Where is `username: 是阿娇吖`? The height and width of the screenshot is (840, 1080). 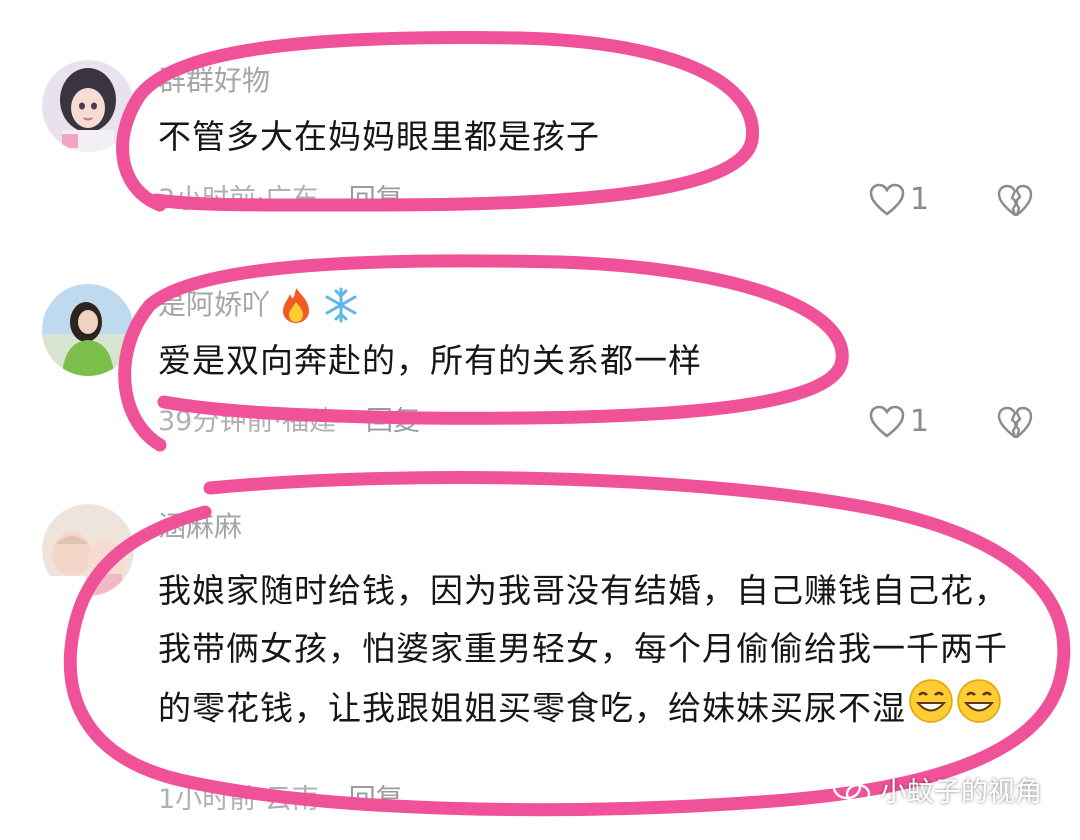 username: 是阿娇吖 is located at coordinates (259, 305).